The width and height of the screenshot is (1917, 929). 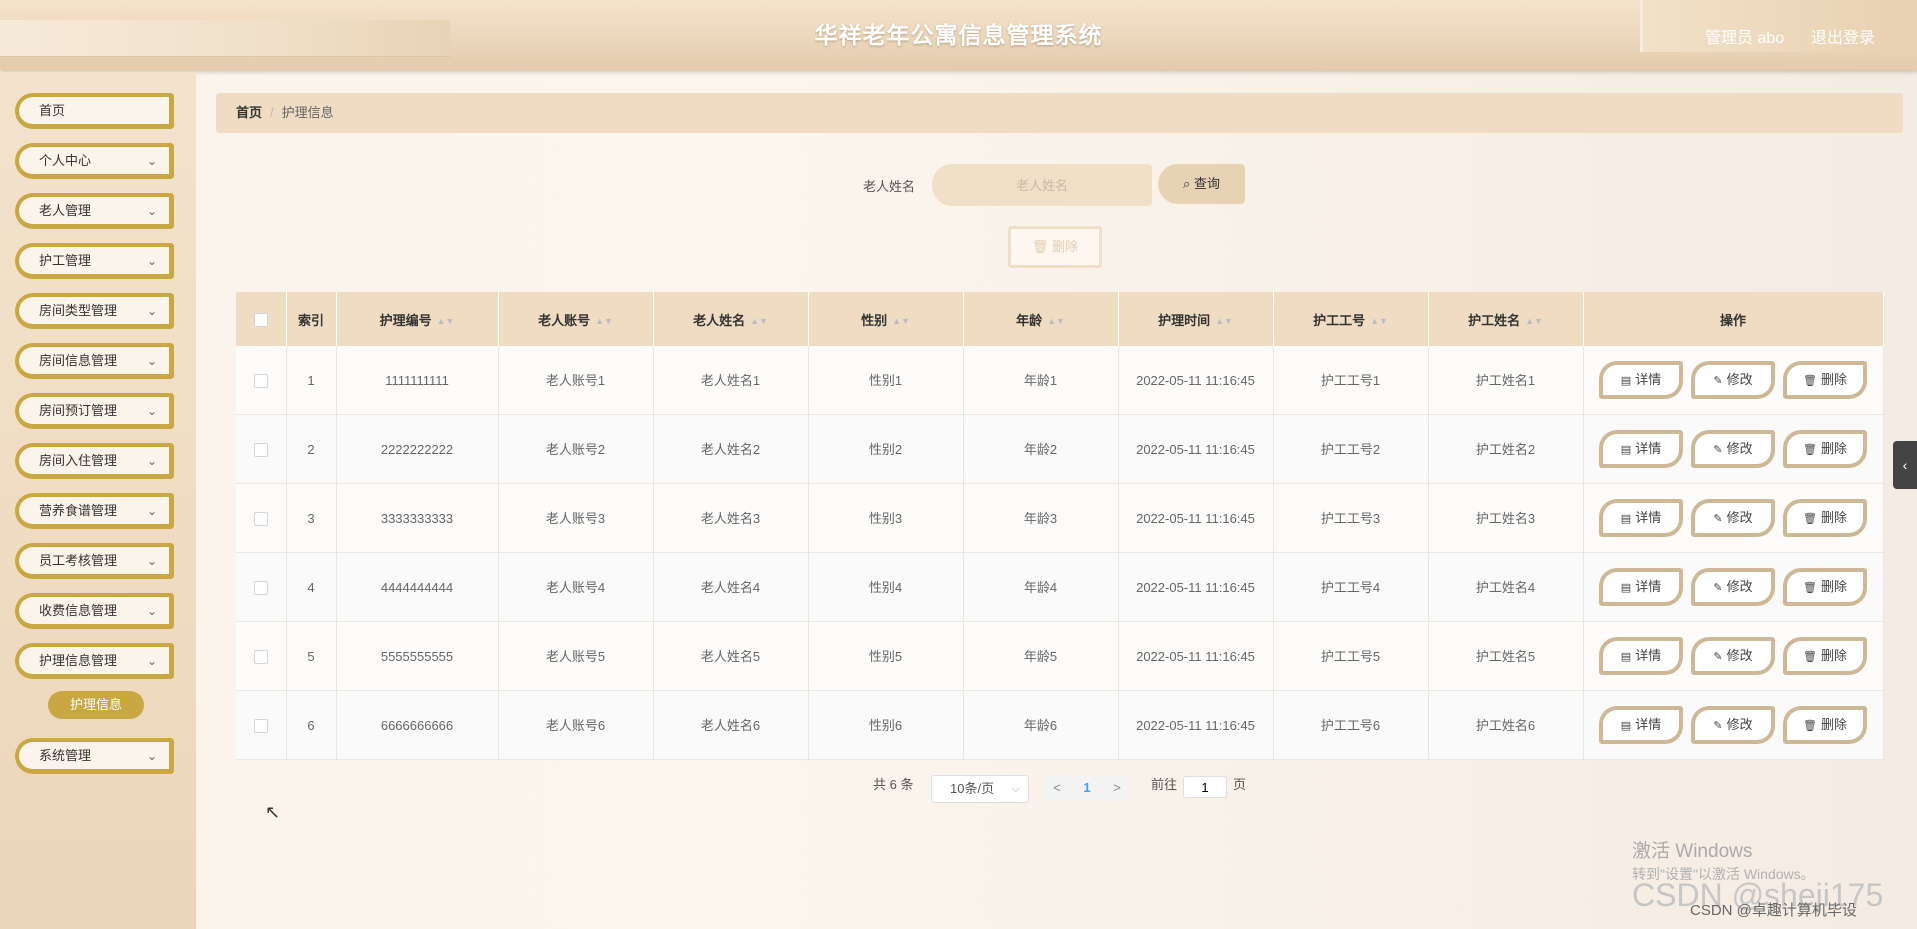 I want to click on sidebar-item-4: 房间类型管理 ⌄, so click(x=94, y=311).